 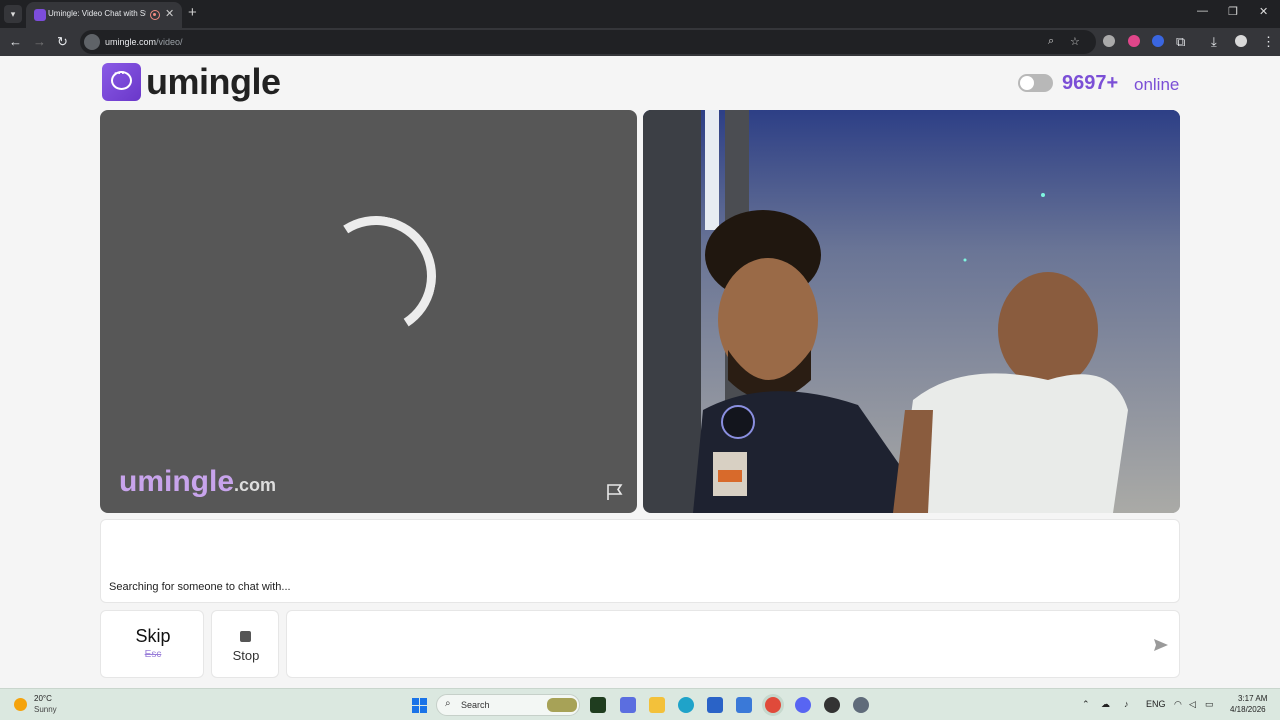 I want to click on volume-icon: ◁, so click(x=1192, y=704).